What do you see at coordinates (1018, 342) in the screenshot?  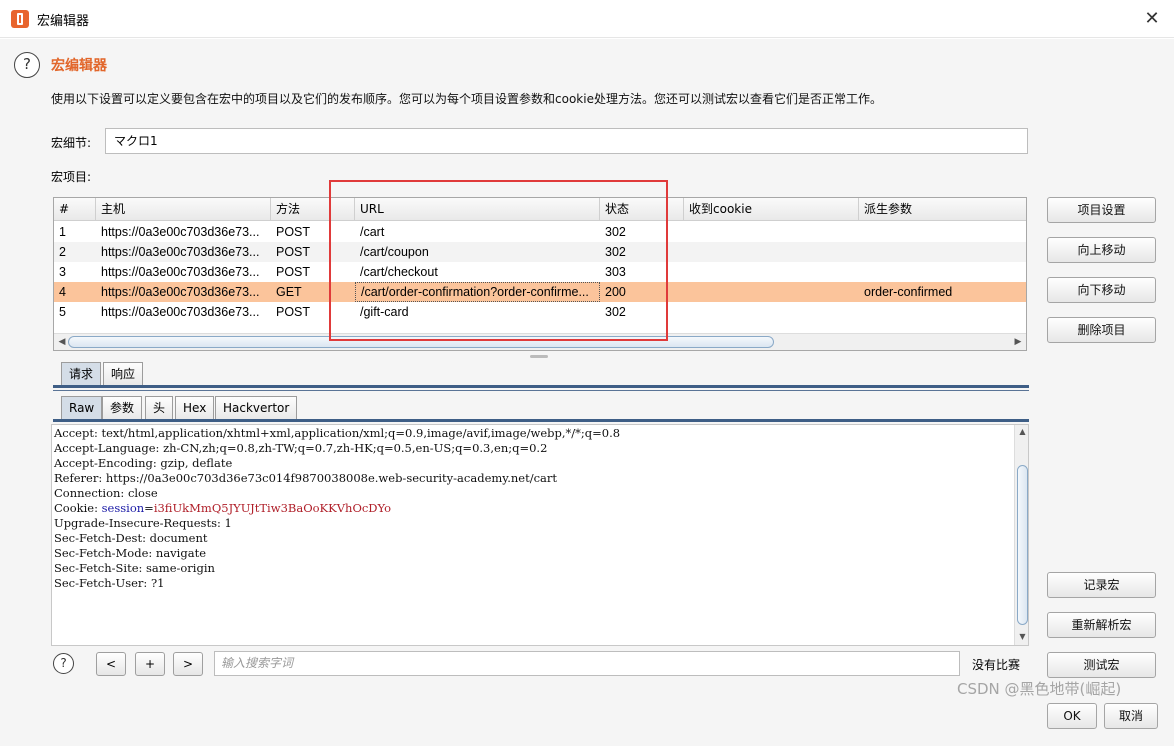 I see `scroll-right-icon: ▶` at bounding box center [1018, 342].